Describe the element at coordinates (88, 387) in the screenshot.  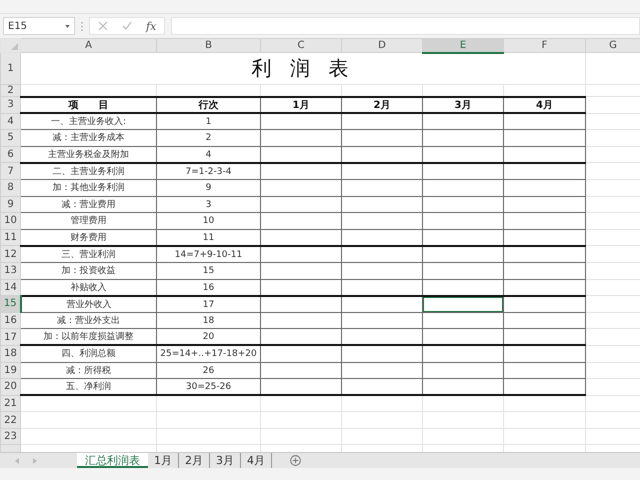
I see `item-label: 五、净利润` at that location.